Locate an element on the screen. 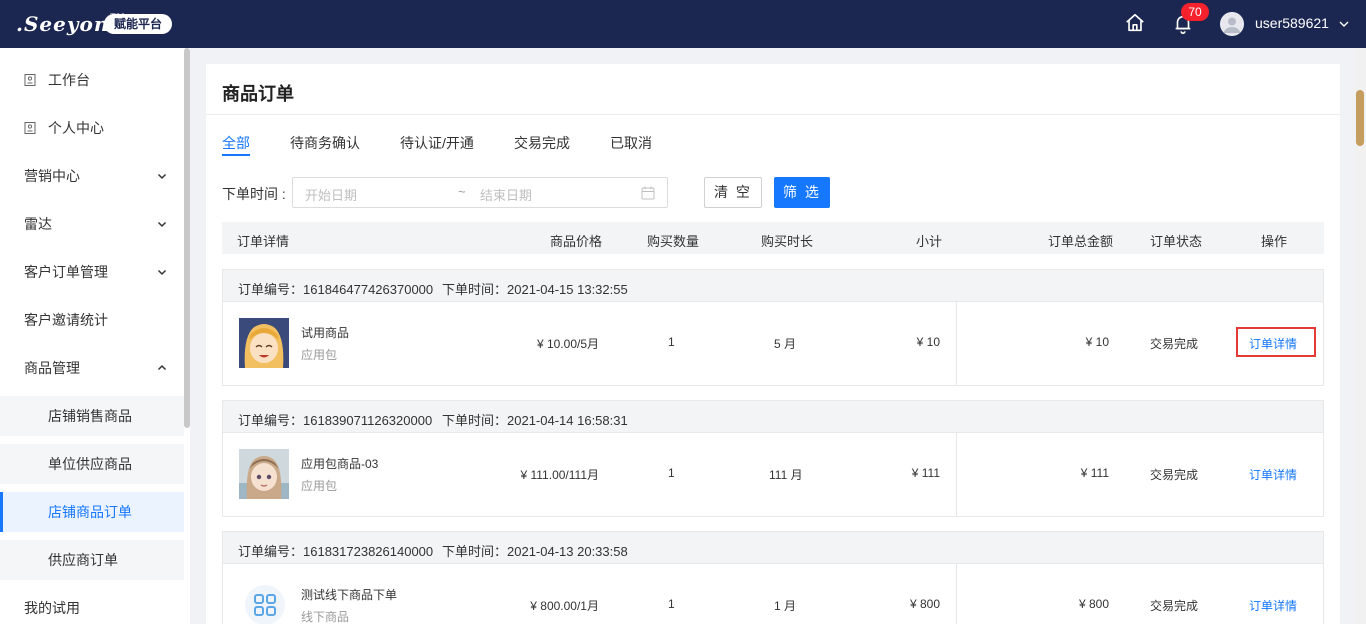 This screenshot has width=1366, height=624. sidebar-item-store-products: 店铺销售商品 is located at coordinates (92, 416).